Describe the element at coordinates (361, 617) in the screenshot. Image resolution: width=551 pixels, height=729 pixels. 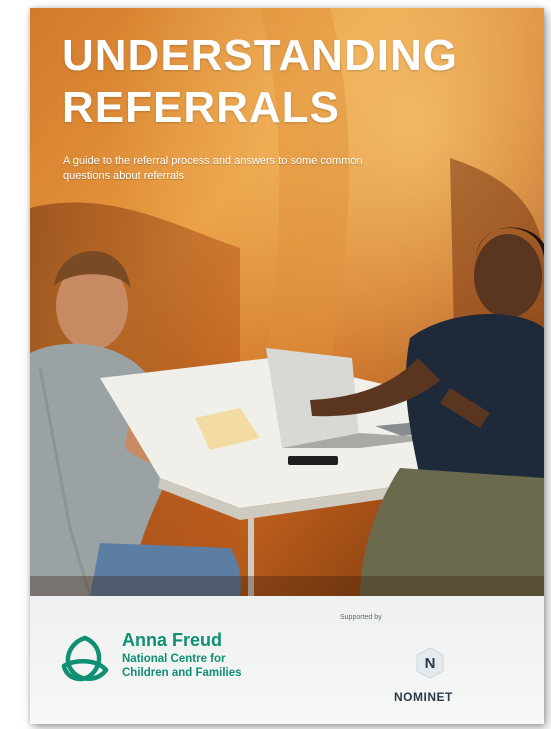
I see `supported-by-label: Supported by` at that location.